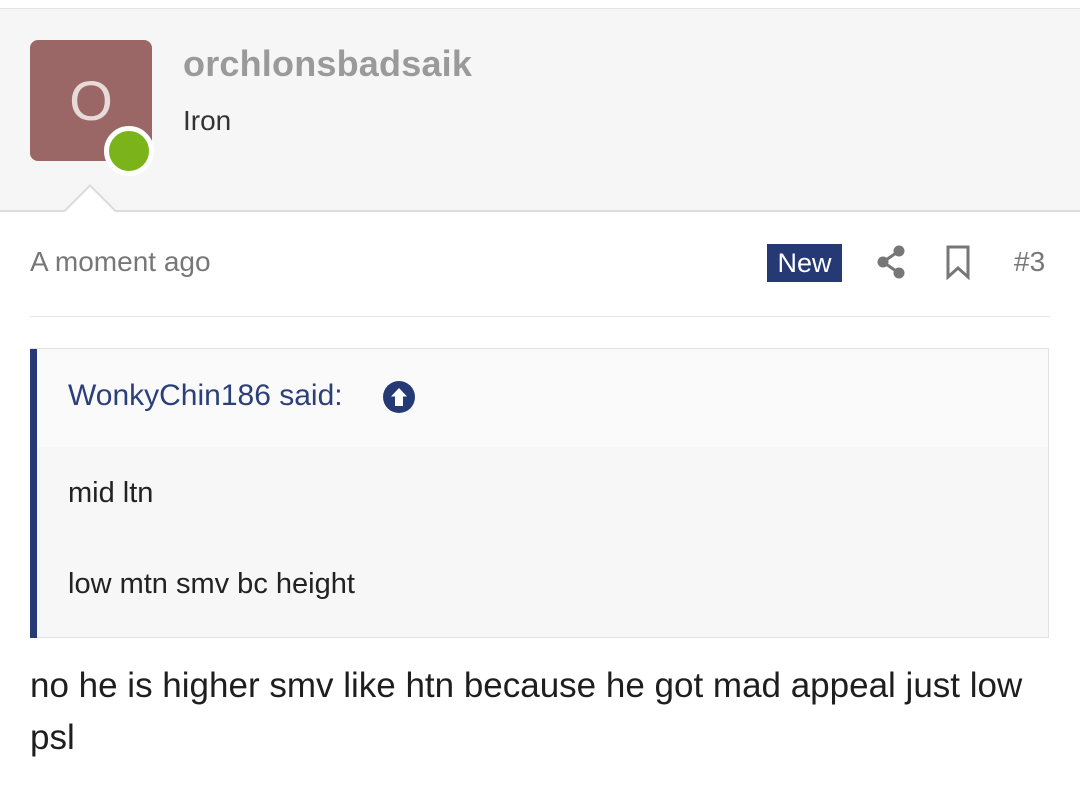 This screenshot has height=798, width=1080. What do you see at coordinates (111, 493) in the screenshot?
I see `quote-line: mid ltn` at bounding box center [111, 493].